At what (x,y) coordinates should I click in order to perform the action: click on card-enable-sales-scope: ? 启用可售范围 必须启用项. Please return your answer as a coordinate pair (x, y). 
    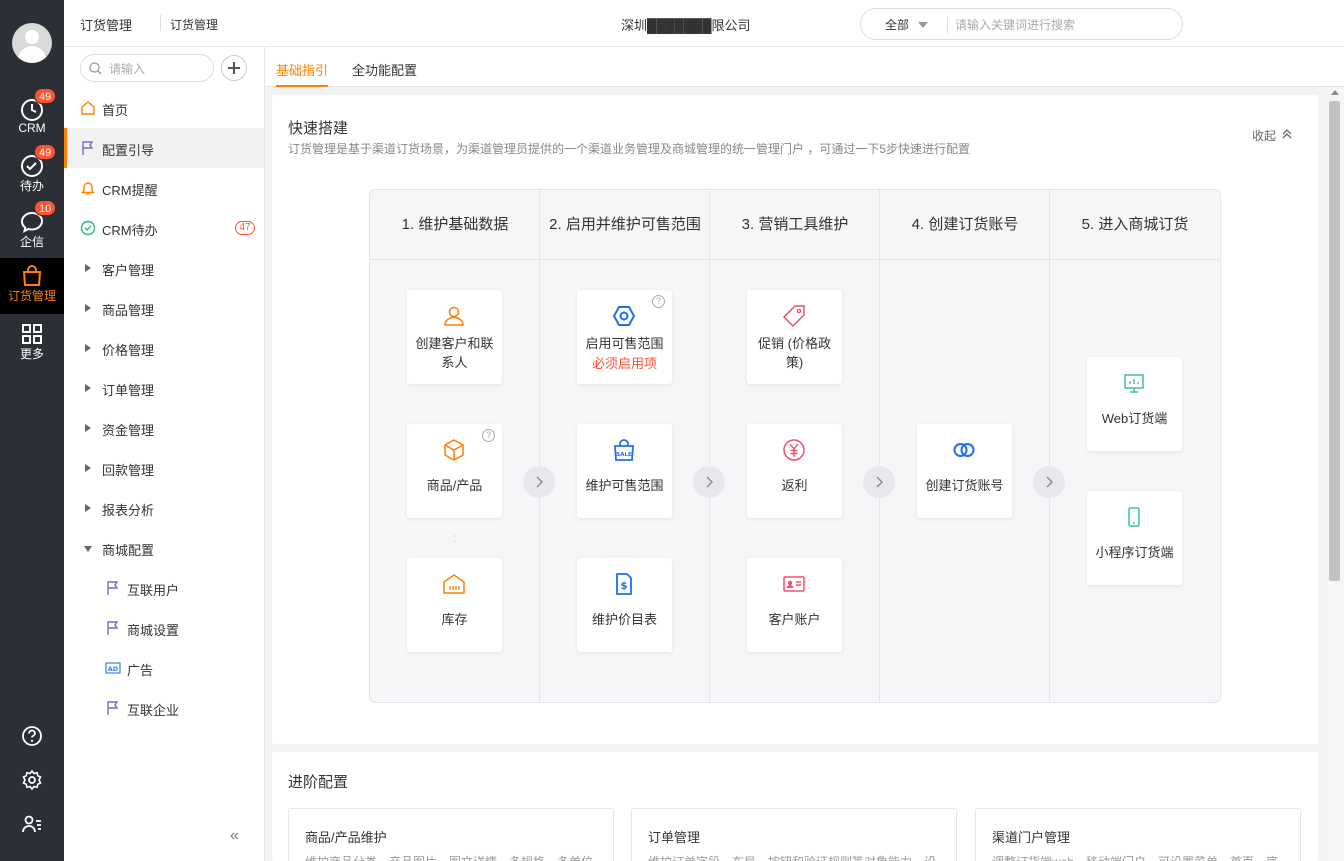
    Looking at the image, I should click on (624, 337).